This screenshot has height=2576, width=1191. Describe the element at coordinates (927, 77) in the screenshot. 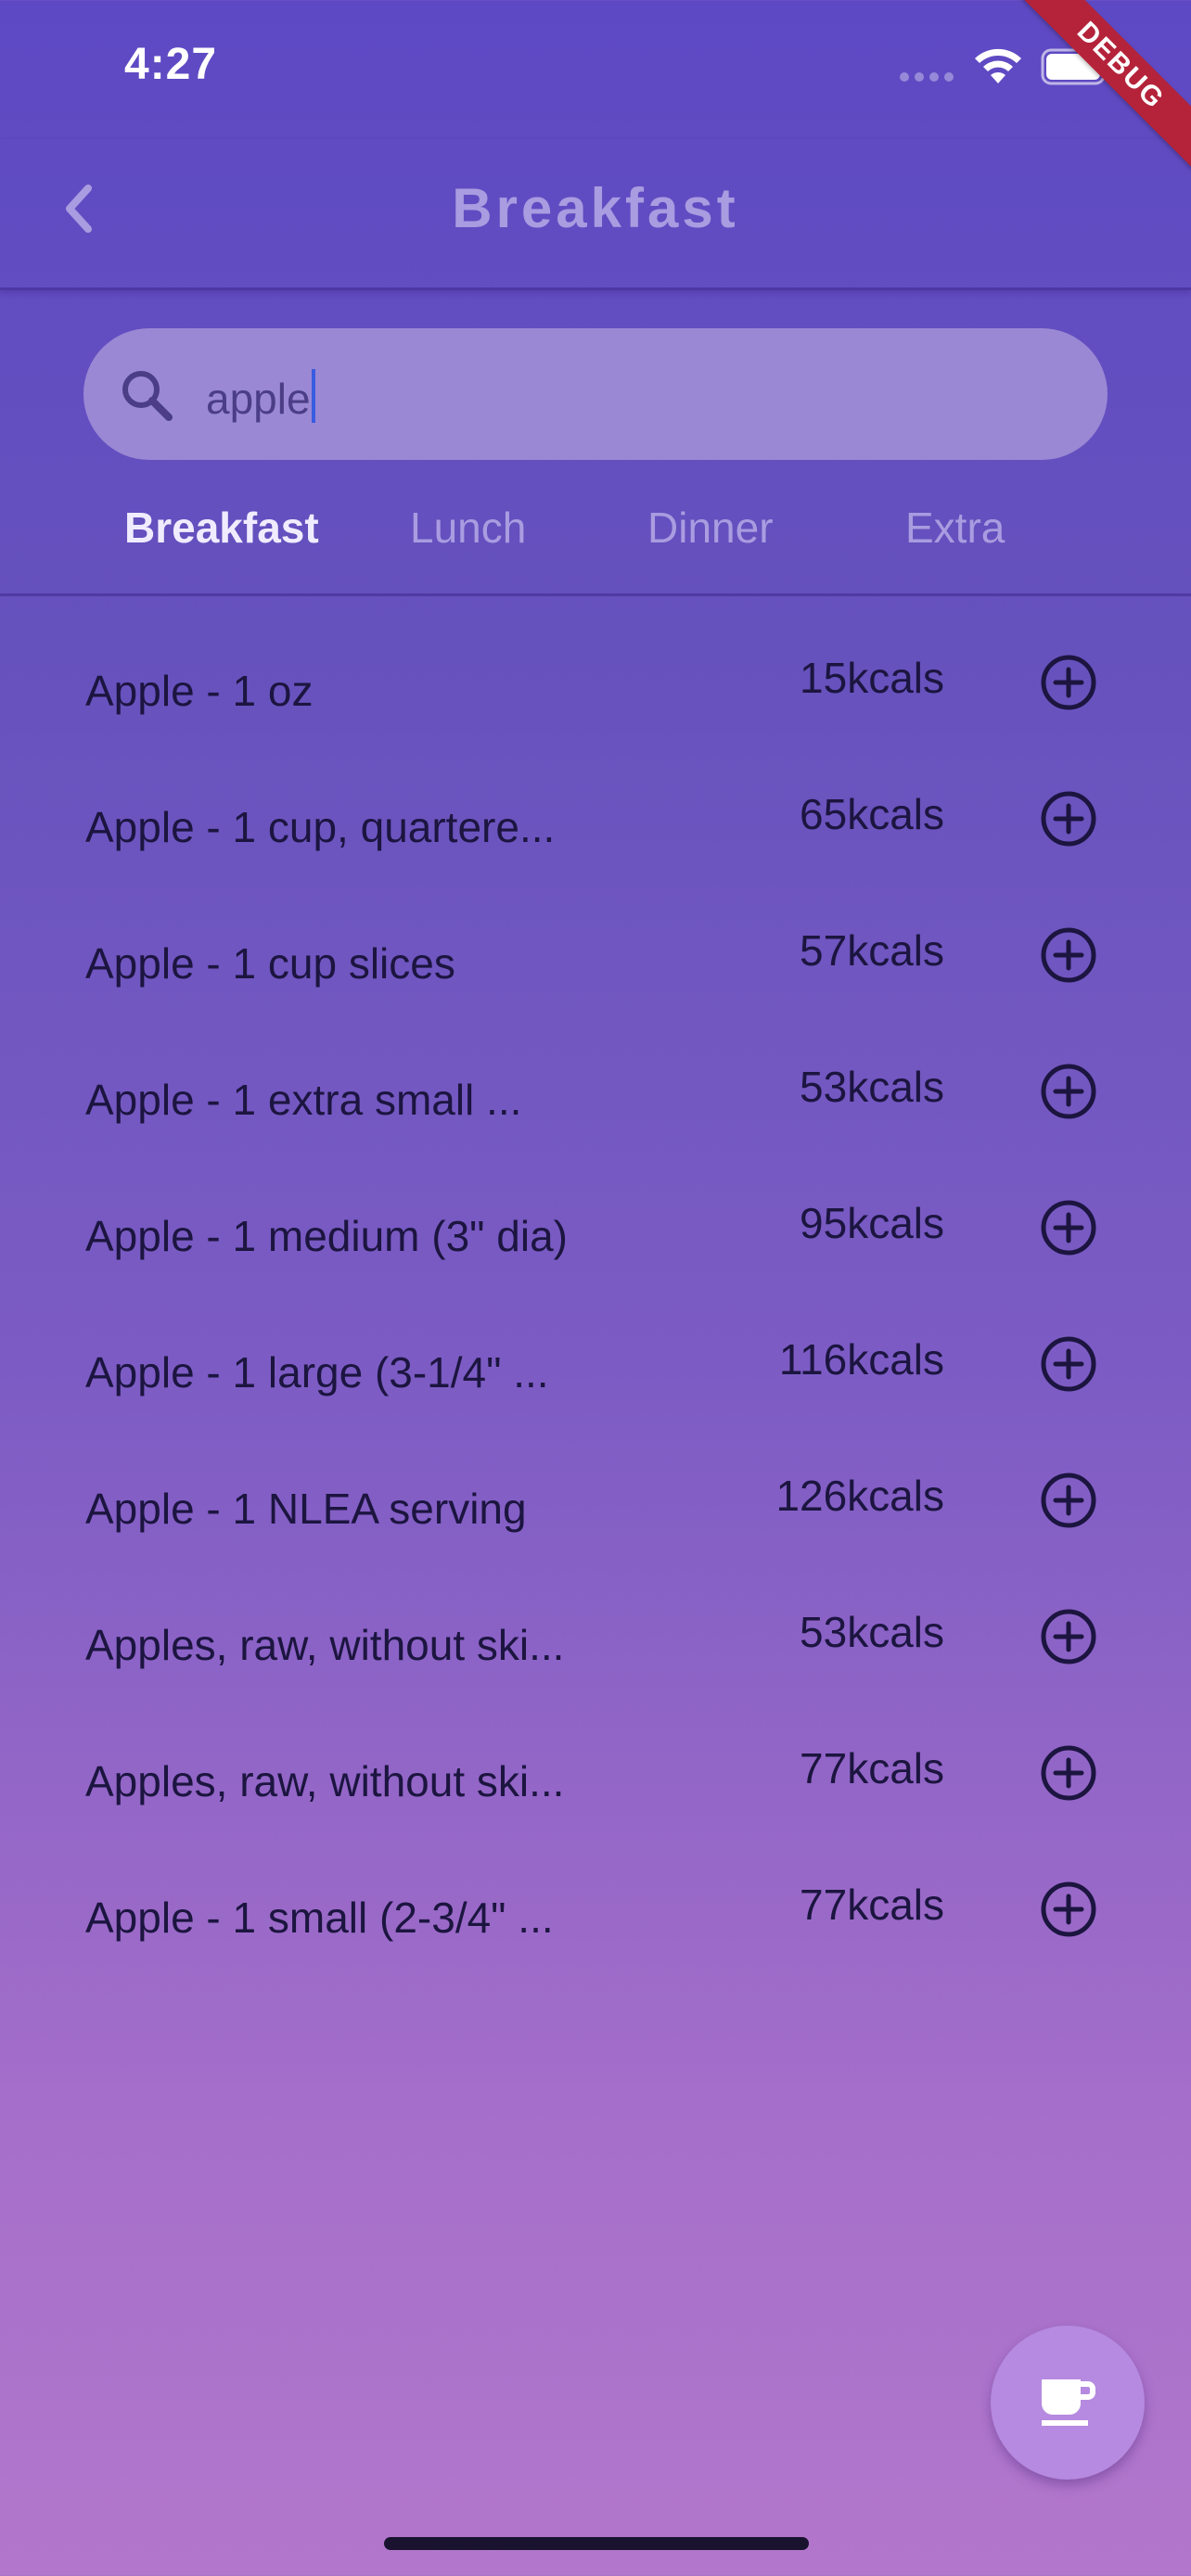

I see `cellular-signal-icon` at that location.